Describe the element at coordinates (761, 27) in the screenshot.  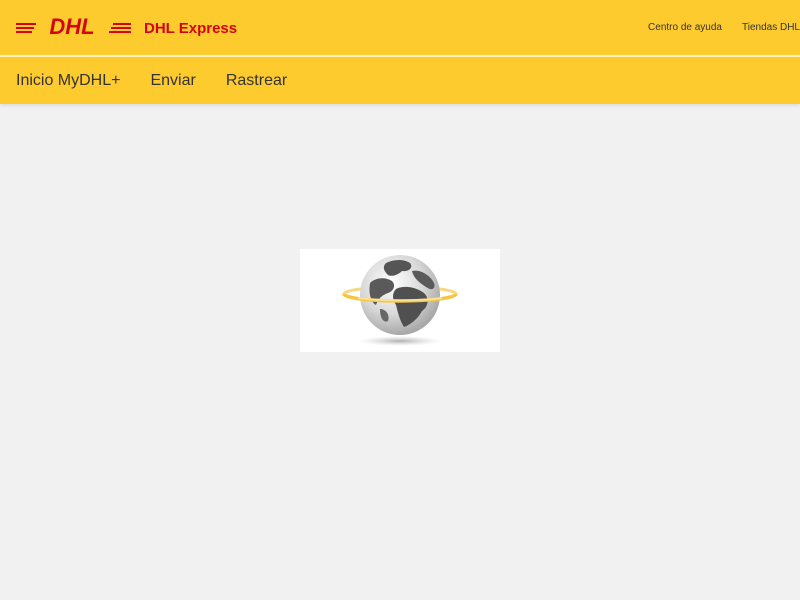
I see `dhl-stores-link: Tiendas DHL` at that location.